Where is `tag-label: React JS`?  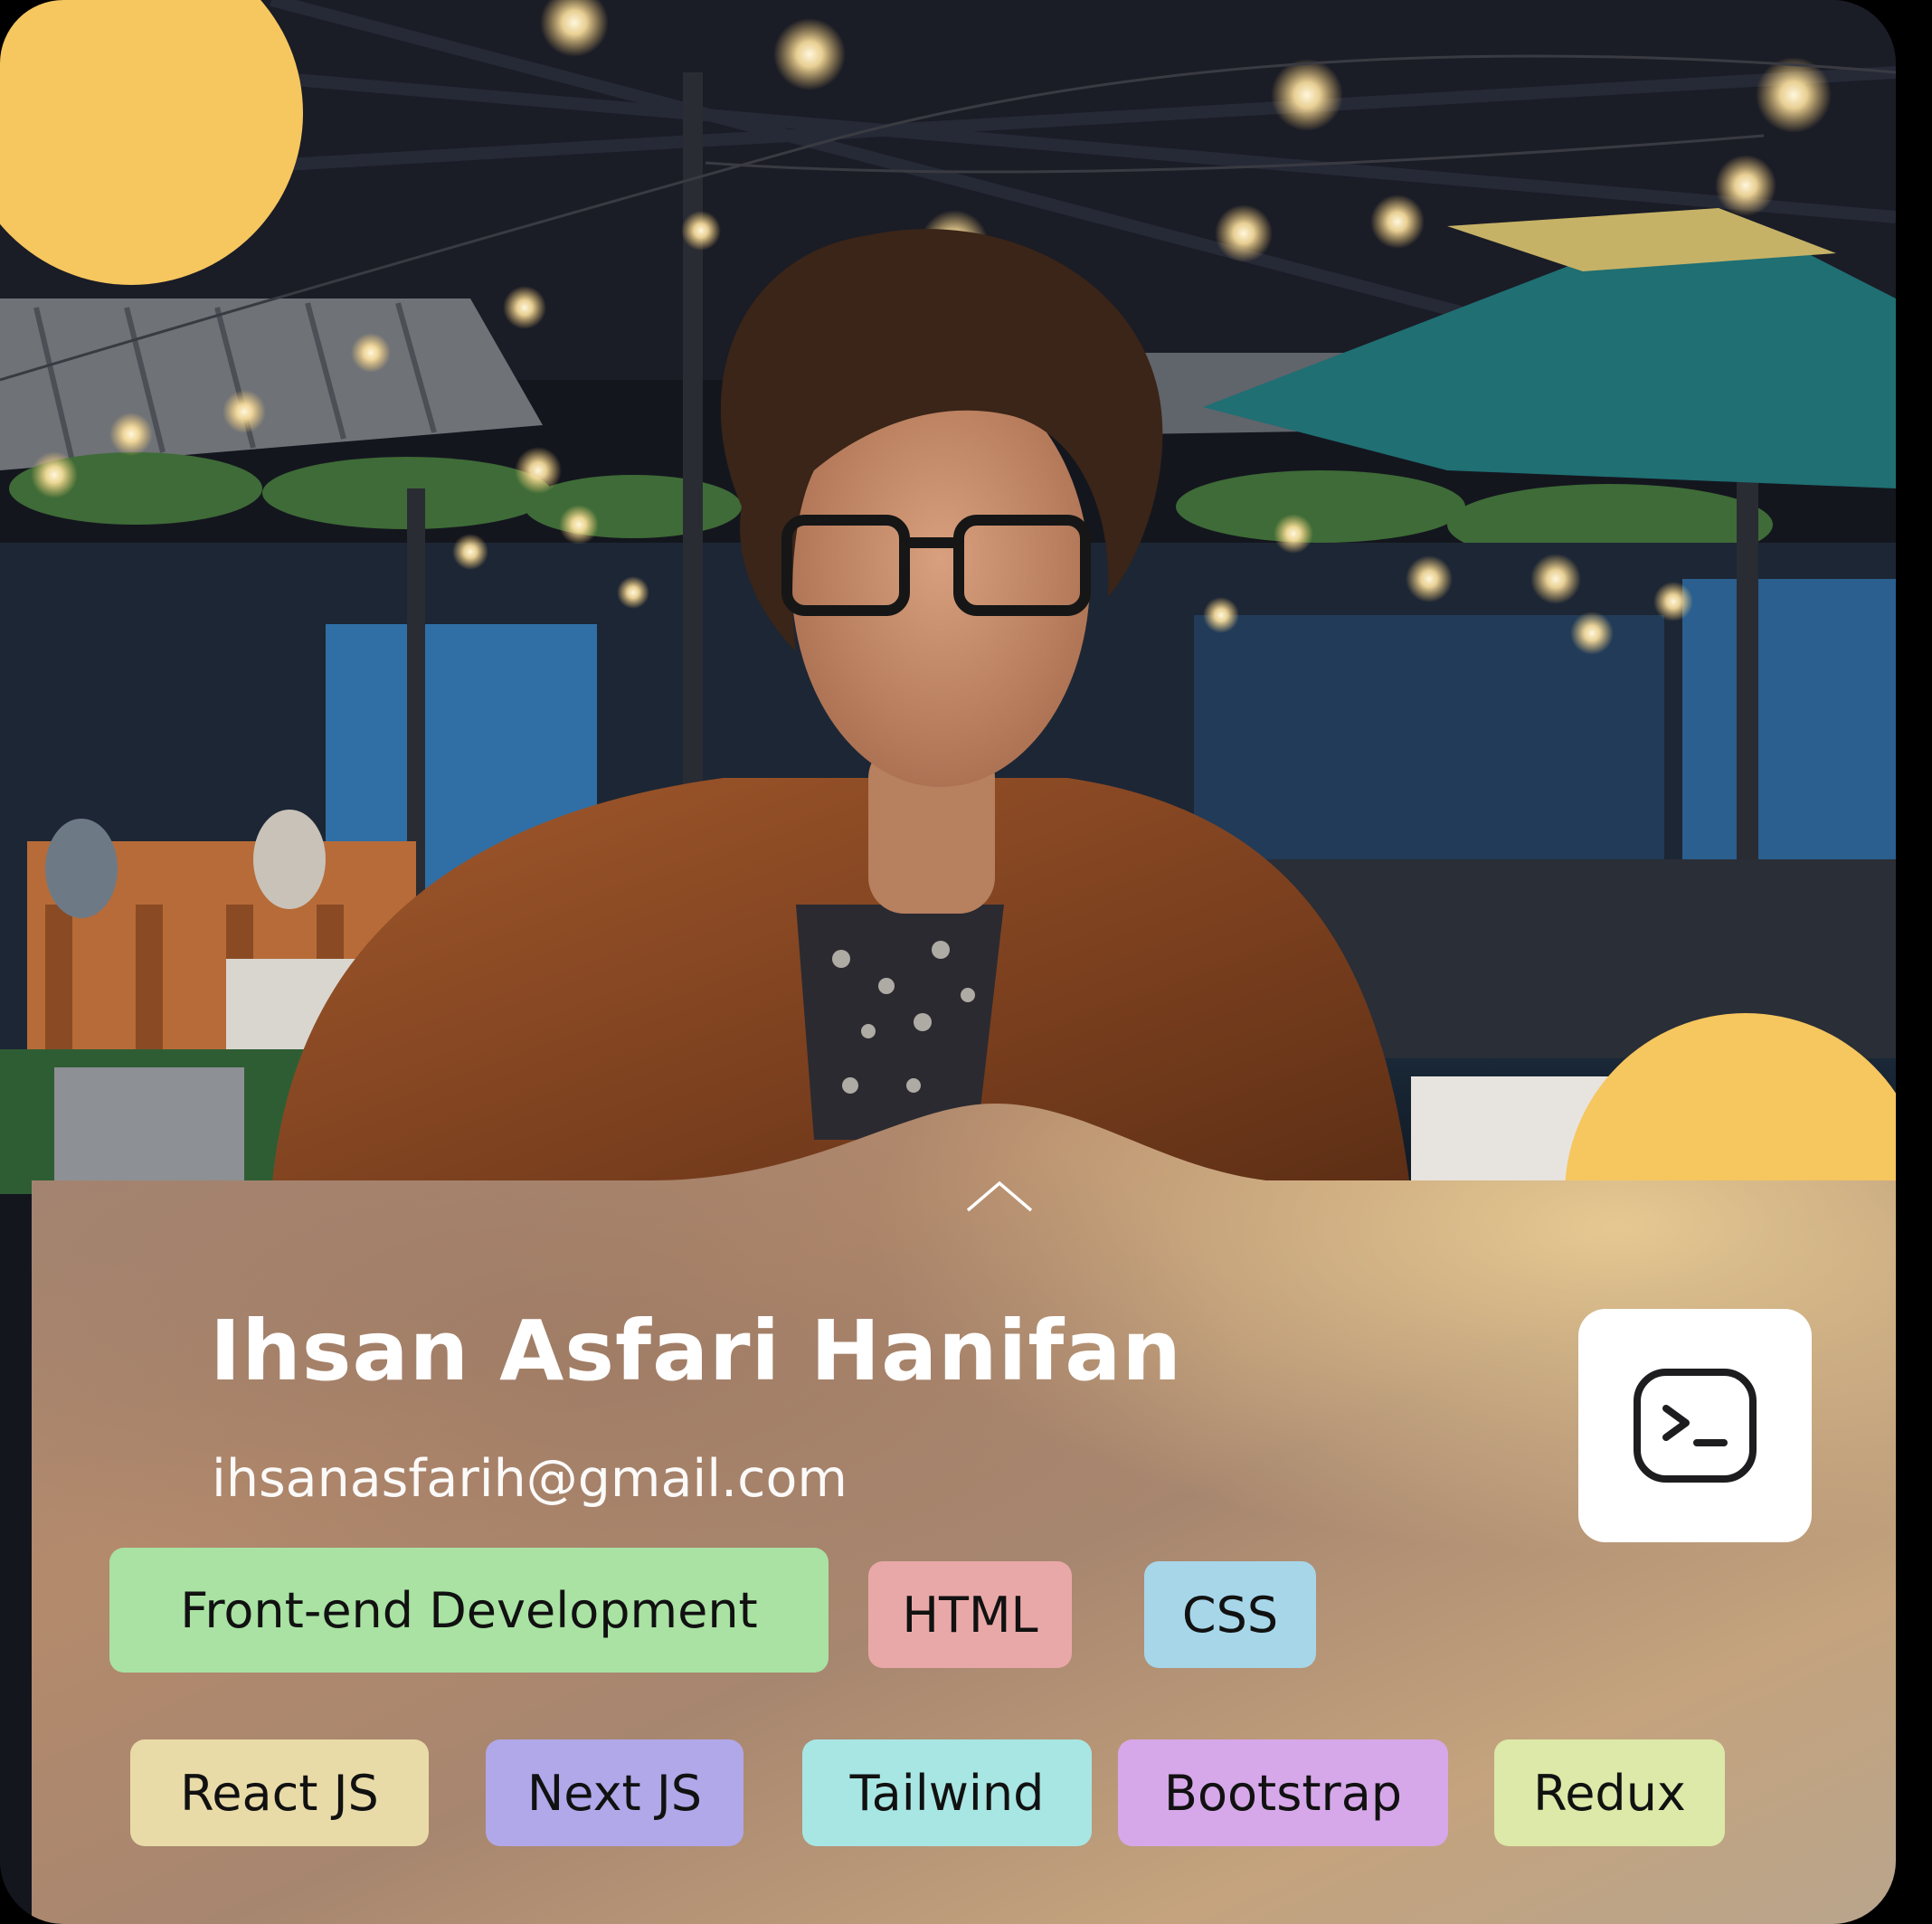
tag-label: React JS is located at coordinates (279, 1793).